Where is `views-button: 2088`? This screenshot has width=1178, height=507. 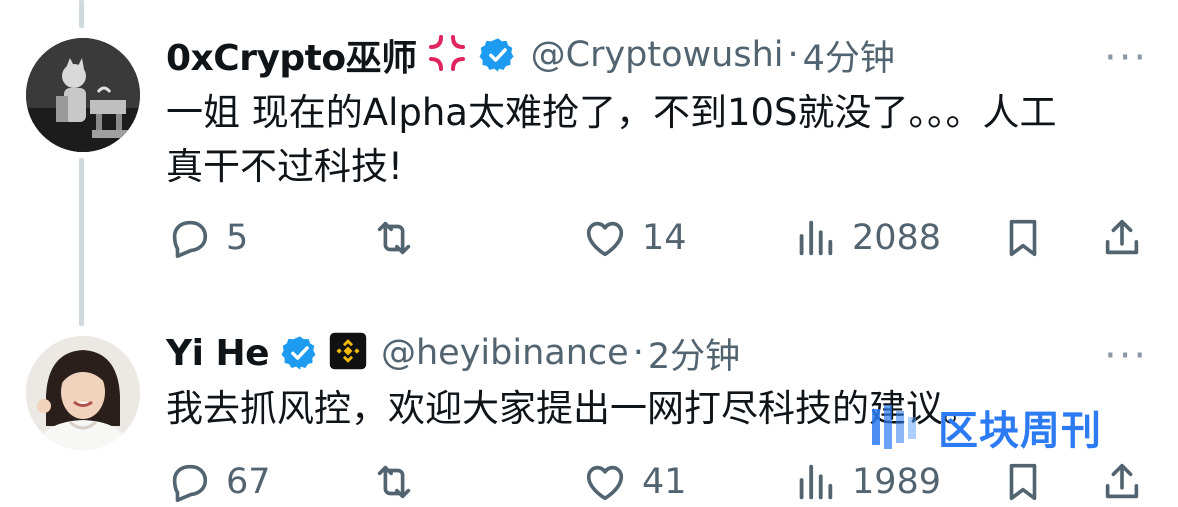 views-button: 2088 is located at coordinates (866, 238).